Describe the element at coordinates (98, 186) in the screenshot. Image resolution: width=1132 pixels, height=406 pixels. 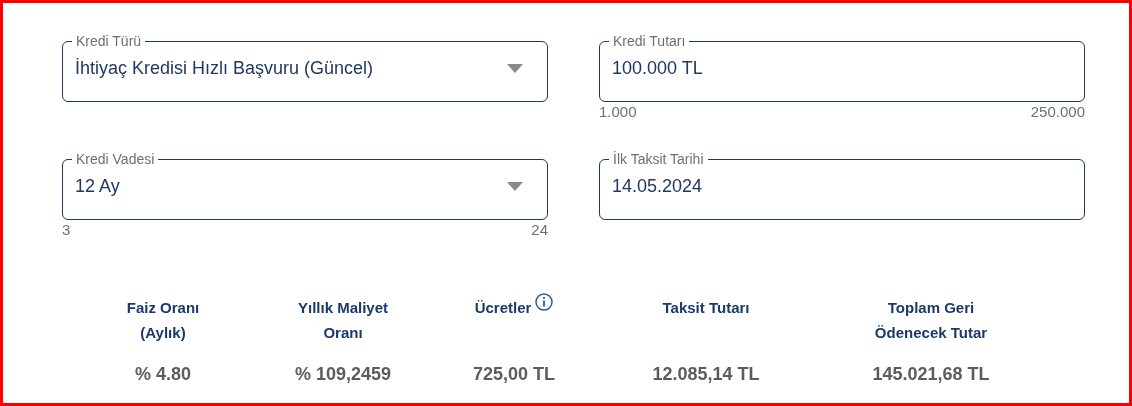
I see `field-value: 12 Ay` at that location.